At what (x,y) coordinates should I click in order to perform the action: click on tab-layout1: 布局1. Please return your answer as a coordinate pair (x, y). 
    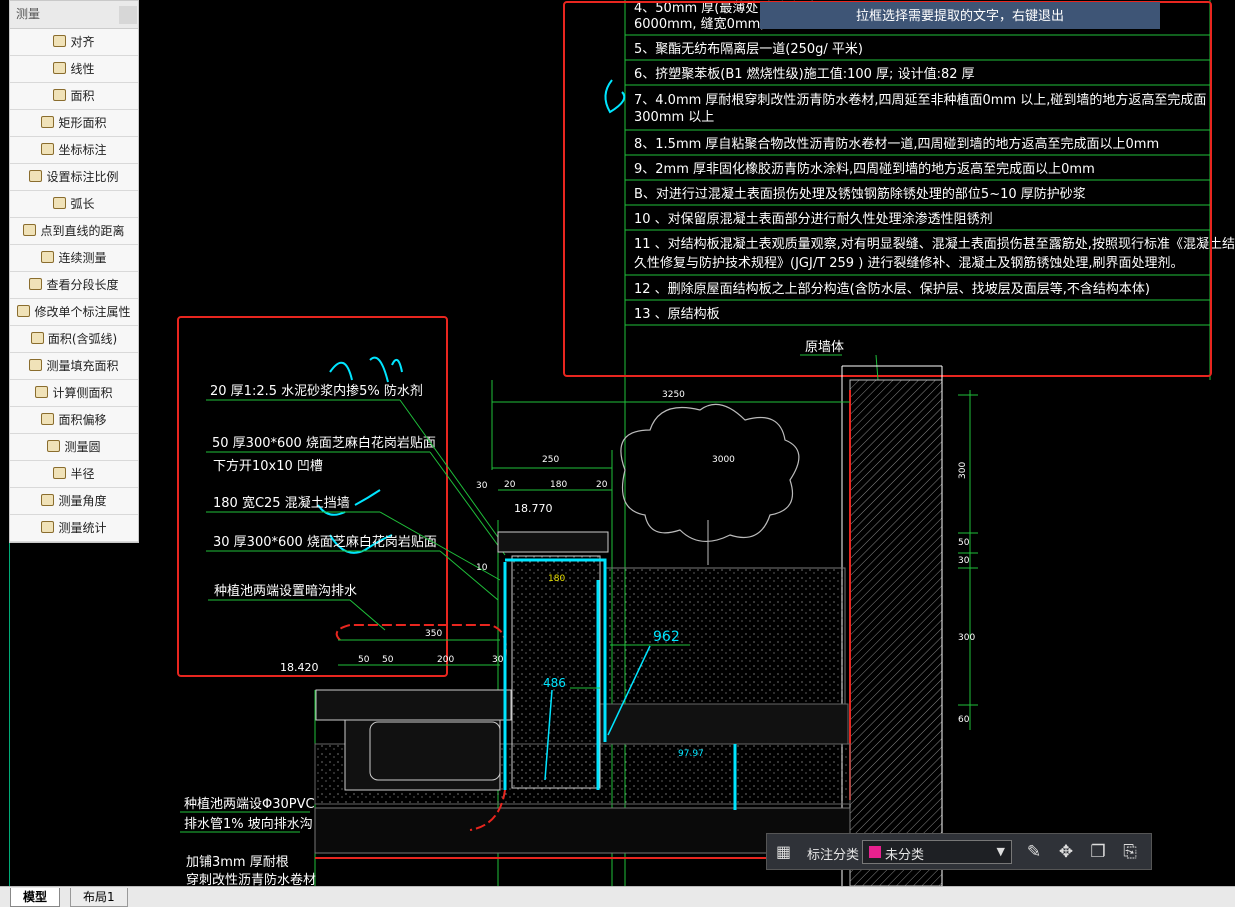
    Looking at the image, I should click on (99, 897).